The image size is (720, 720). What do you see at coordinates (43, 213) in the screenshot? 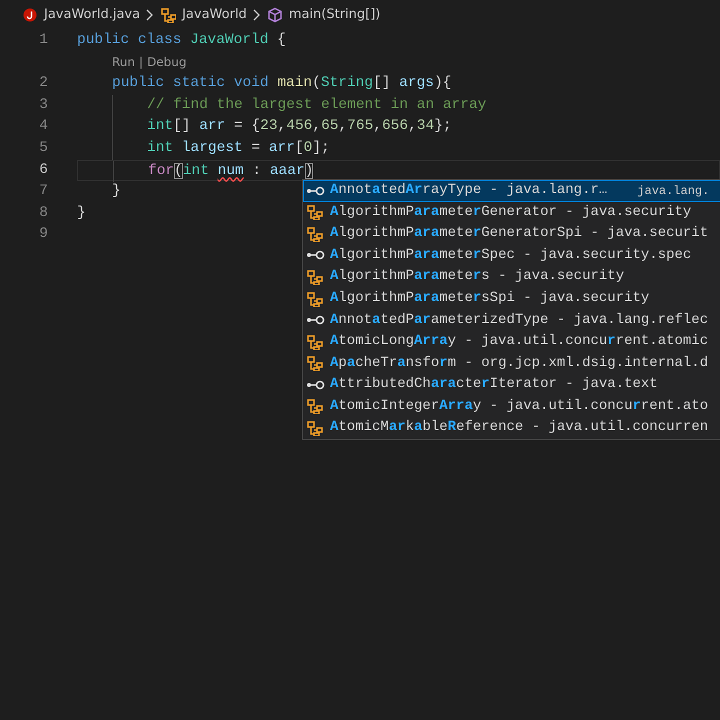
I see `line-number: 8` at bounding box center [43, 213].